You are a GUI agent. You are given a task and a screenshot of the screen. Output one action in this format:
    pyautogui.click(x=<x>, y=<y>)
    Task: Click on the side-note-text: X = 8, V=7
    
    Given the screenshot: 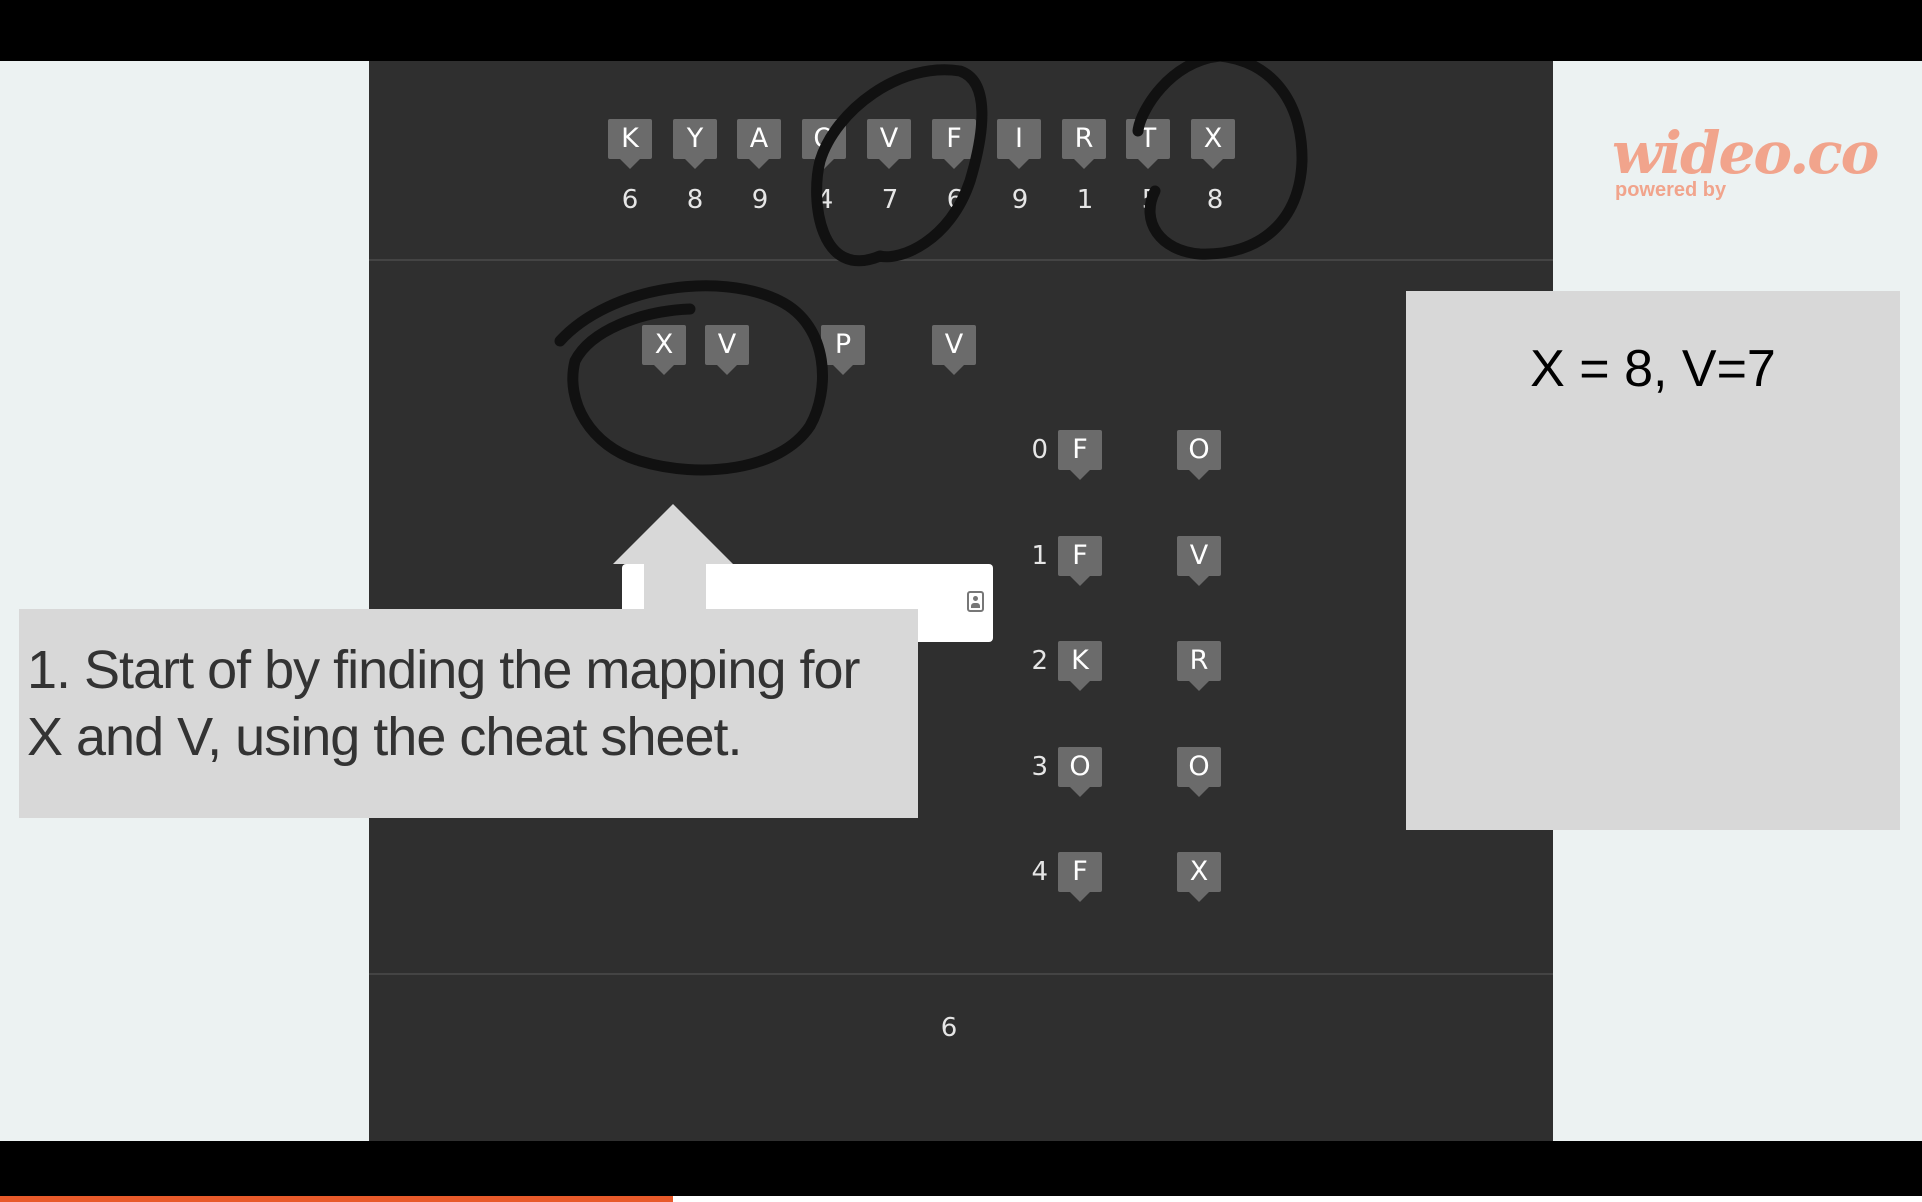 What is the action you would take?
    pyautogui.click(x=1653, y=369)
    